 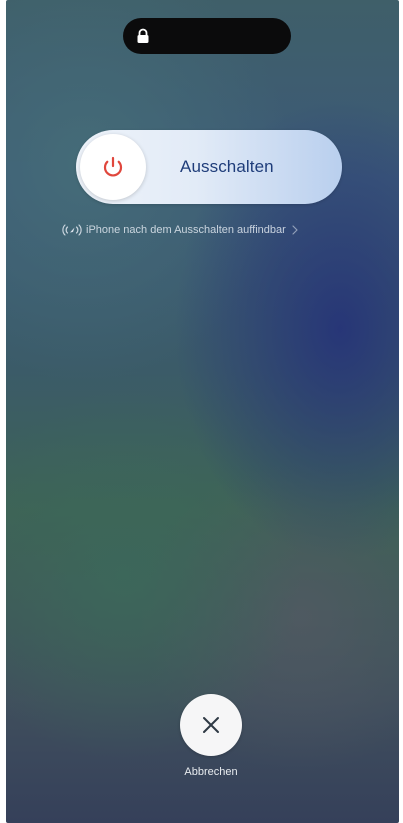 I want to click on cancel-label: Abbrechen, so click(x=211, y=772).